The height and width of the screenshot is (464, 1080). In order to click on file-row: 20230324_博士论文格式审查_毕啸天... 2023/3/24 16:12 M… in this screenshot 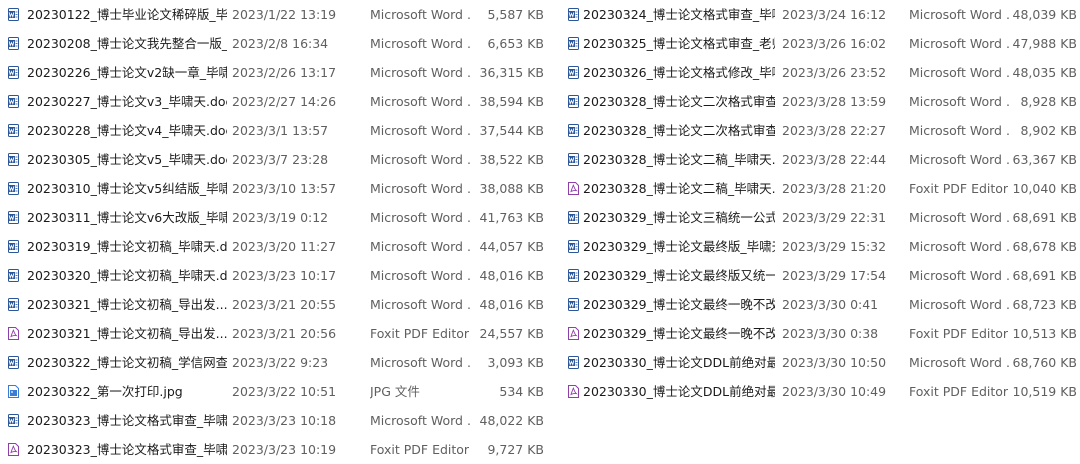, I will do `click(820, 14)`.